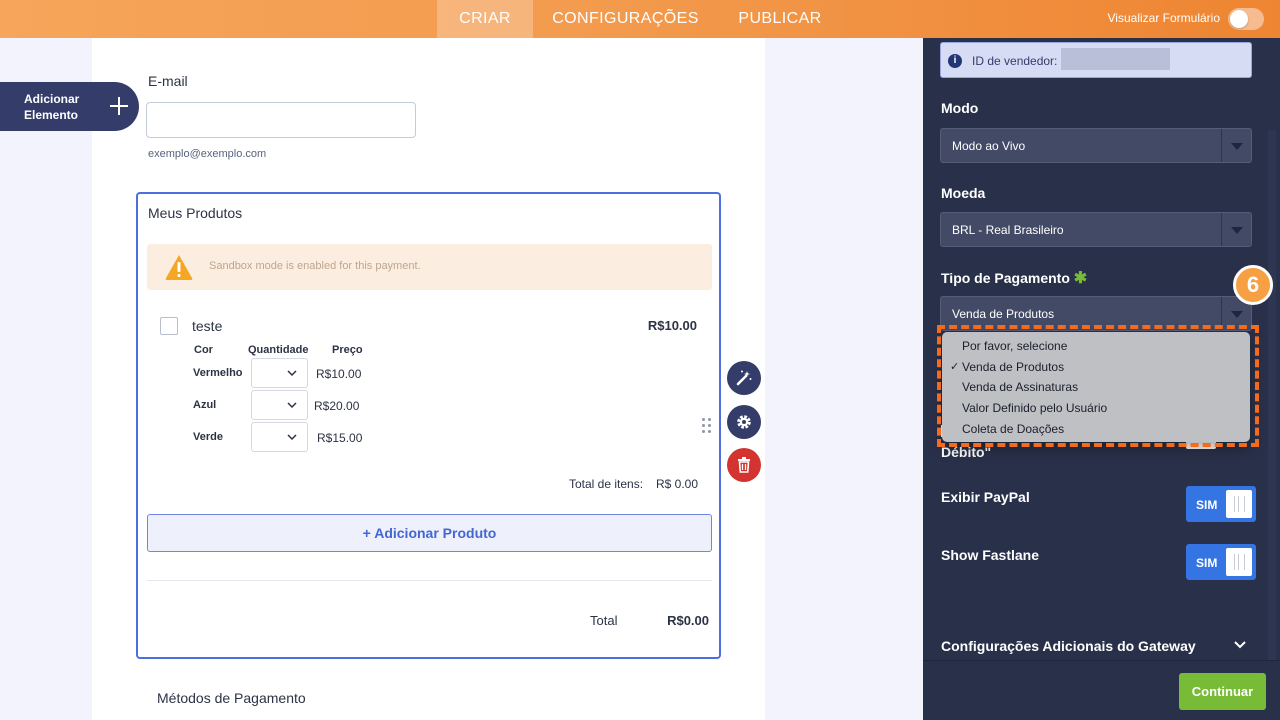 This screenshot has width=1280, height=720. I want to click on currency-select: BRL - Real Brasileiro, so click(1096, 229).